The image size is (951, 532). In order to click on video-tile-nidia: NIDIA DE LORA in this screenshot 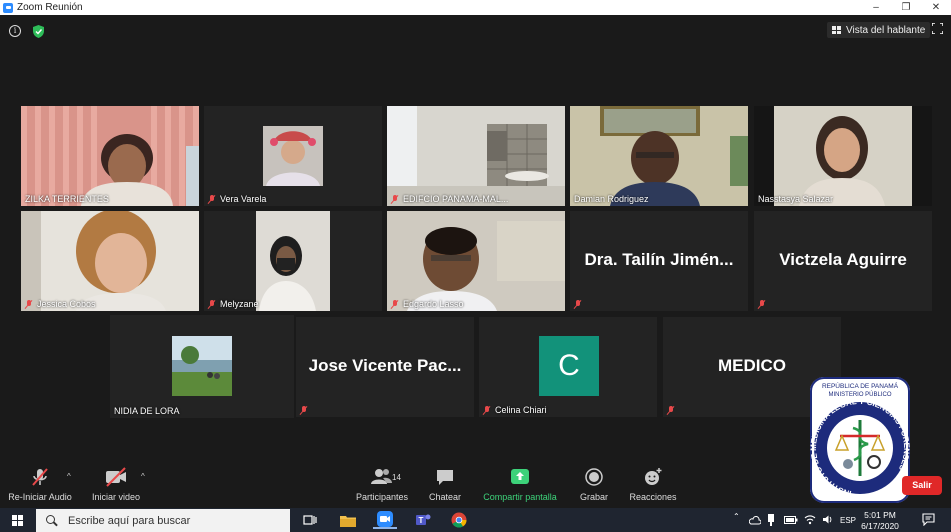, I will do `click(202, 366)`.